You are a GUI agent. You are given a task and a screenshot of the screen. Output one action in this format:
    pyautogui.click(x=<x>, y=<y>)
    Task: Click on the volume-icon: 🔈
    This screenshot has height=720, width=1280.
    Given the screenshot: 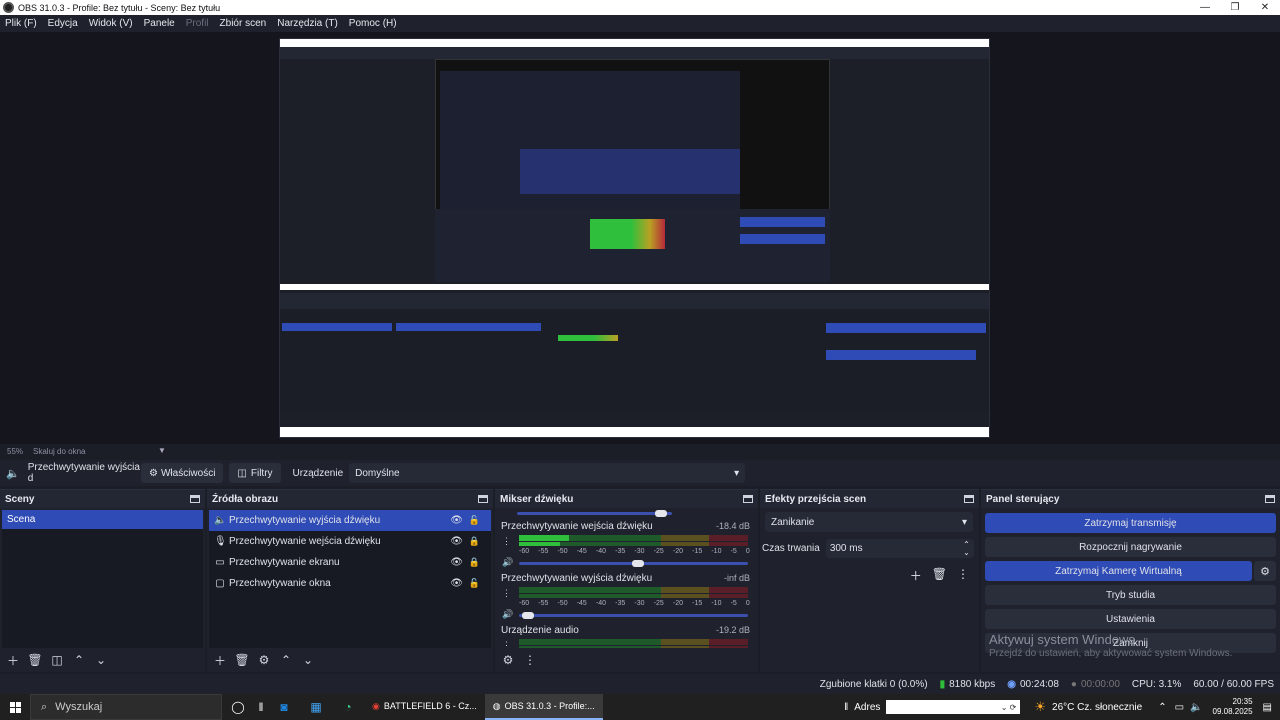 What is the action you would take?
    pyautogui.click(x=1196, y=707)
    